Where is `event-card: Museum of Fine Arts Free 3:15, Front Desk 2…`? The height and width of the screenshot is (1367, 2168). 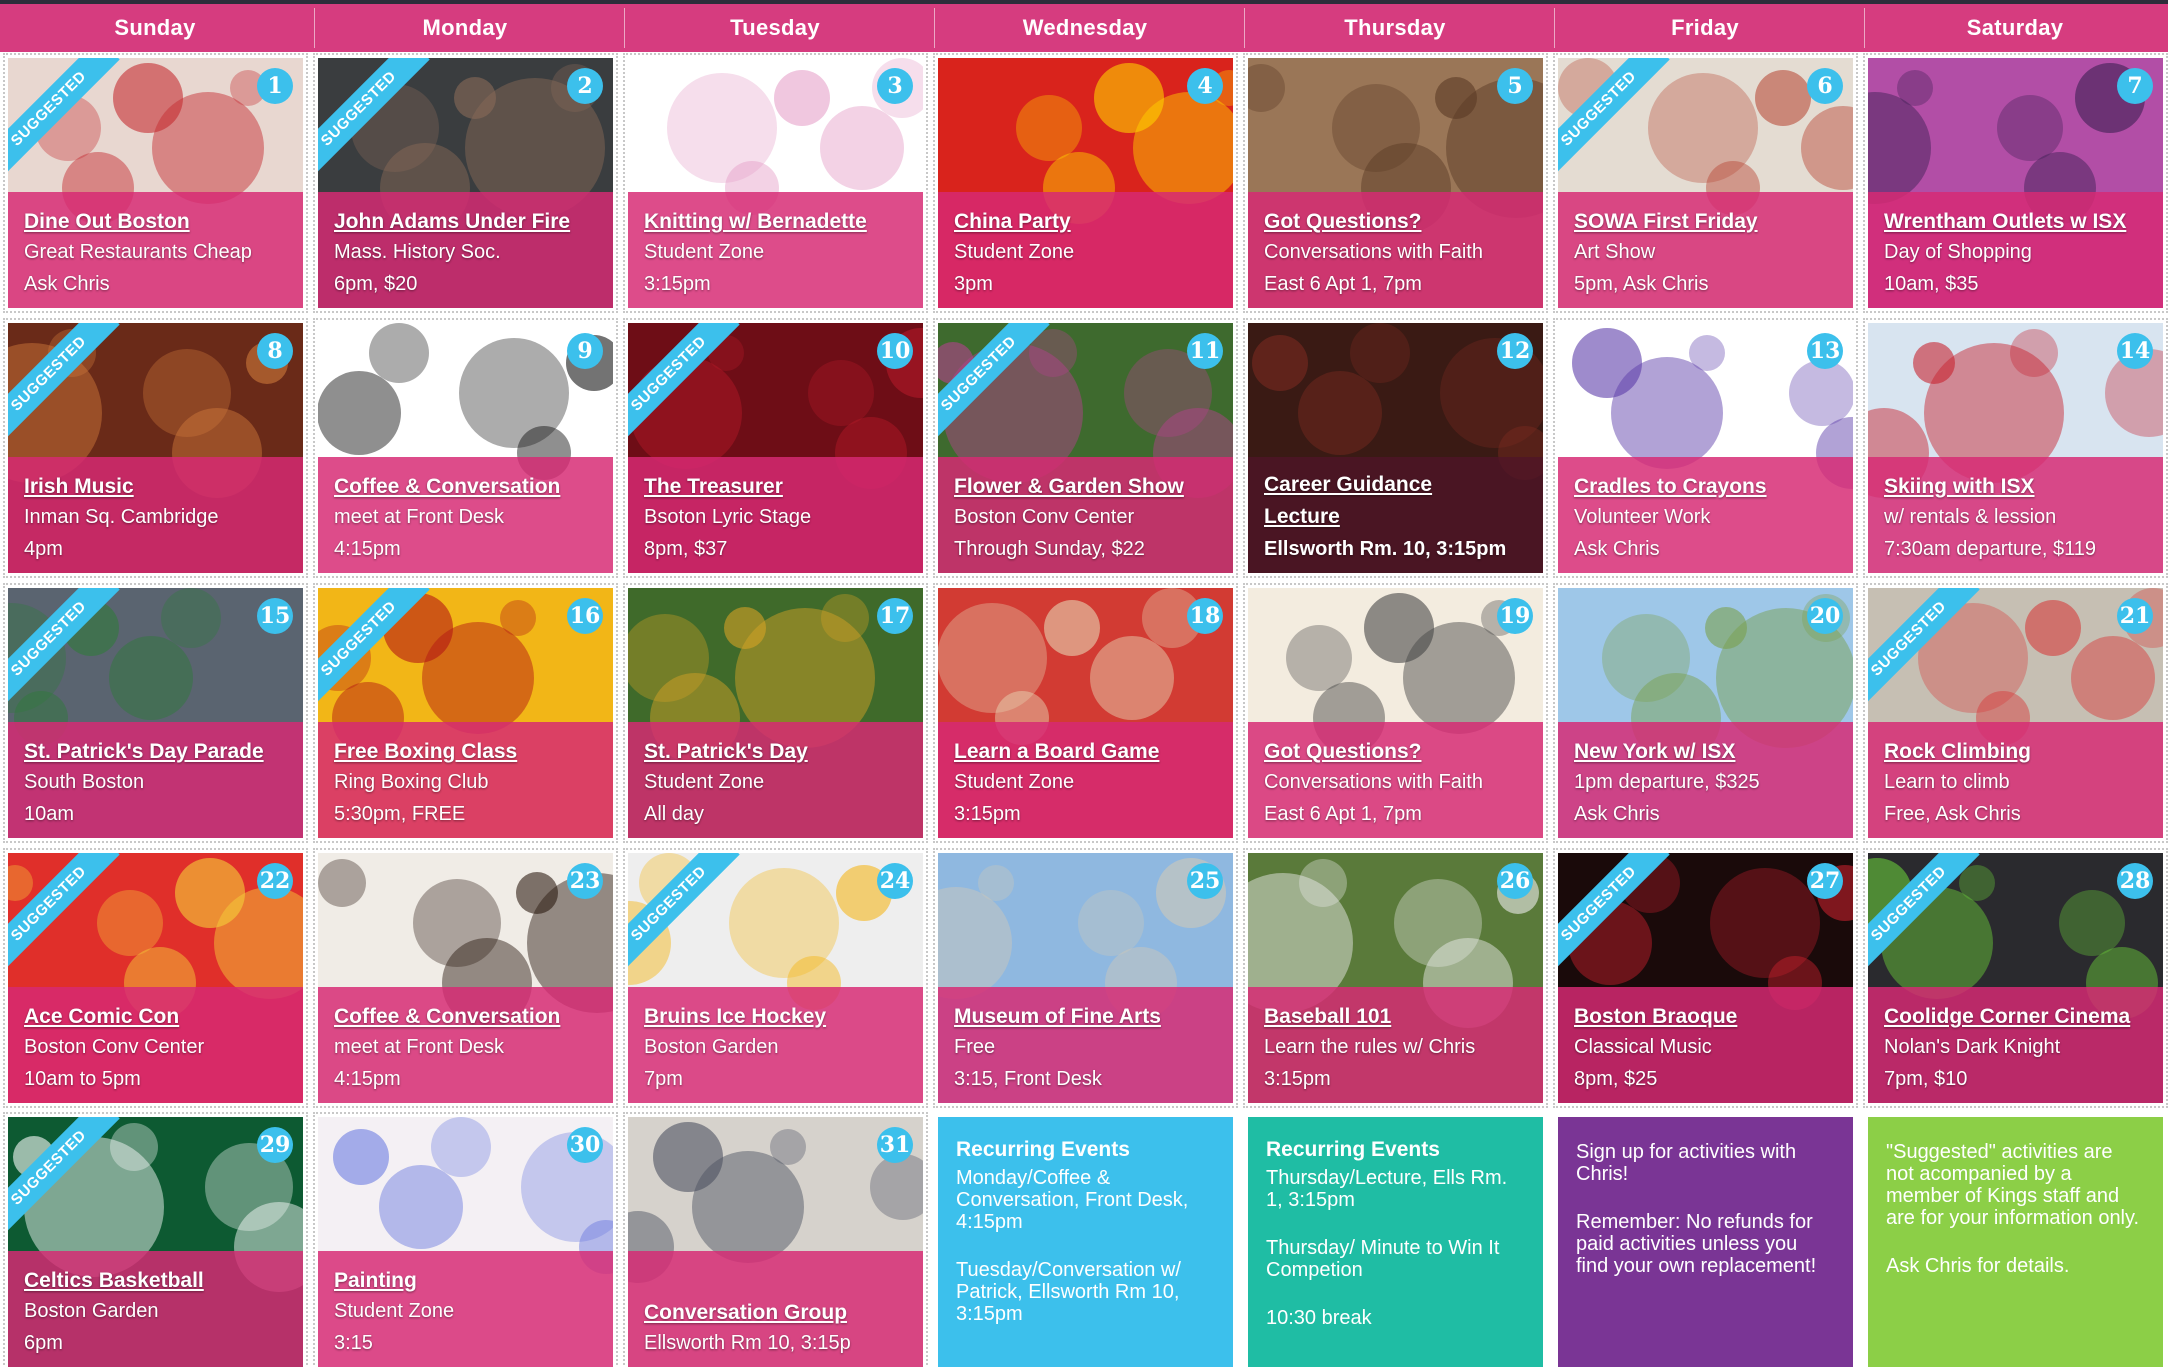 event-card: Museum of Fine Arts Free 3:15, Front Desk 2… is located at coordinates (1085, 978).